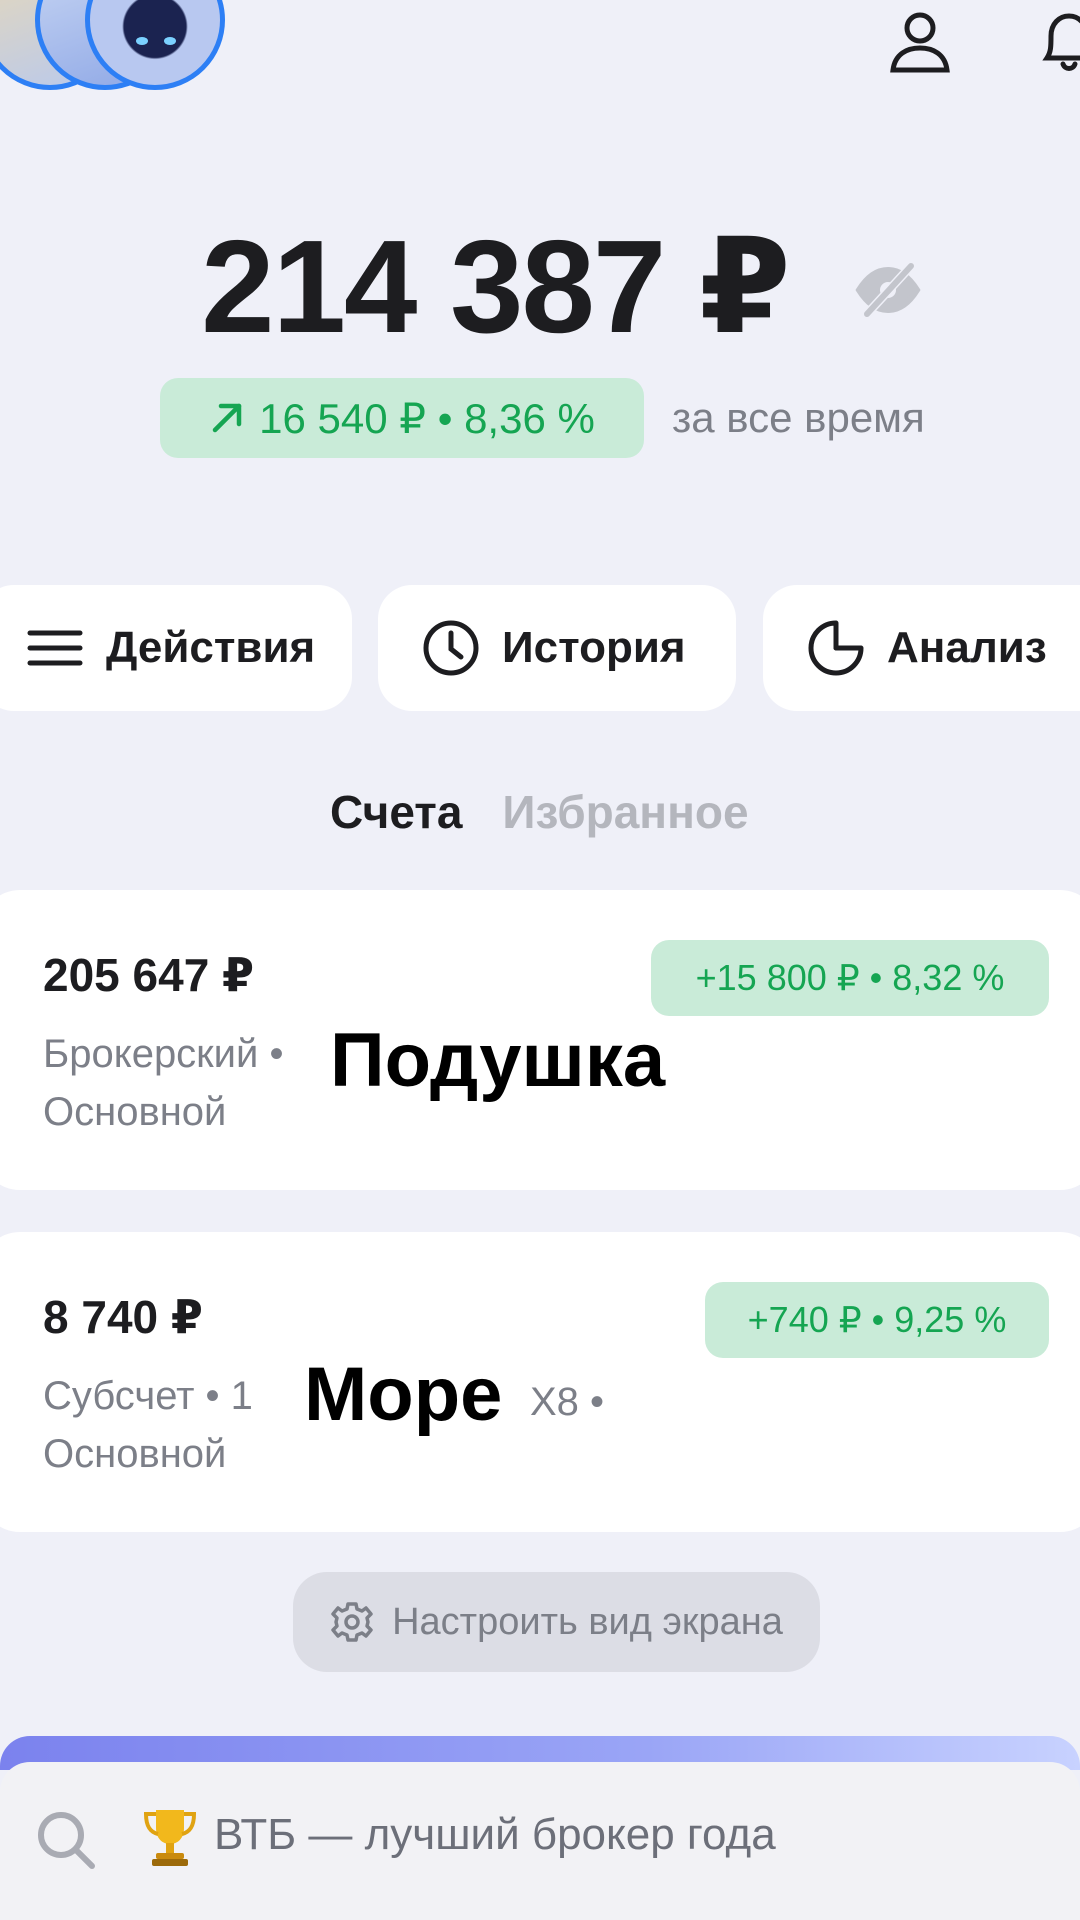 The image size is (1080, 1920). I want to click on balance-change-row: 16 540 ₽ • 8,36 % за все время, so click(542, 418).